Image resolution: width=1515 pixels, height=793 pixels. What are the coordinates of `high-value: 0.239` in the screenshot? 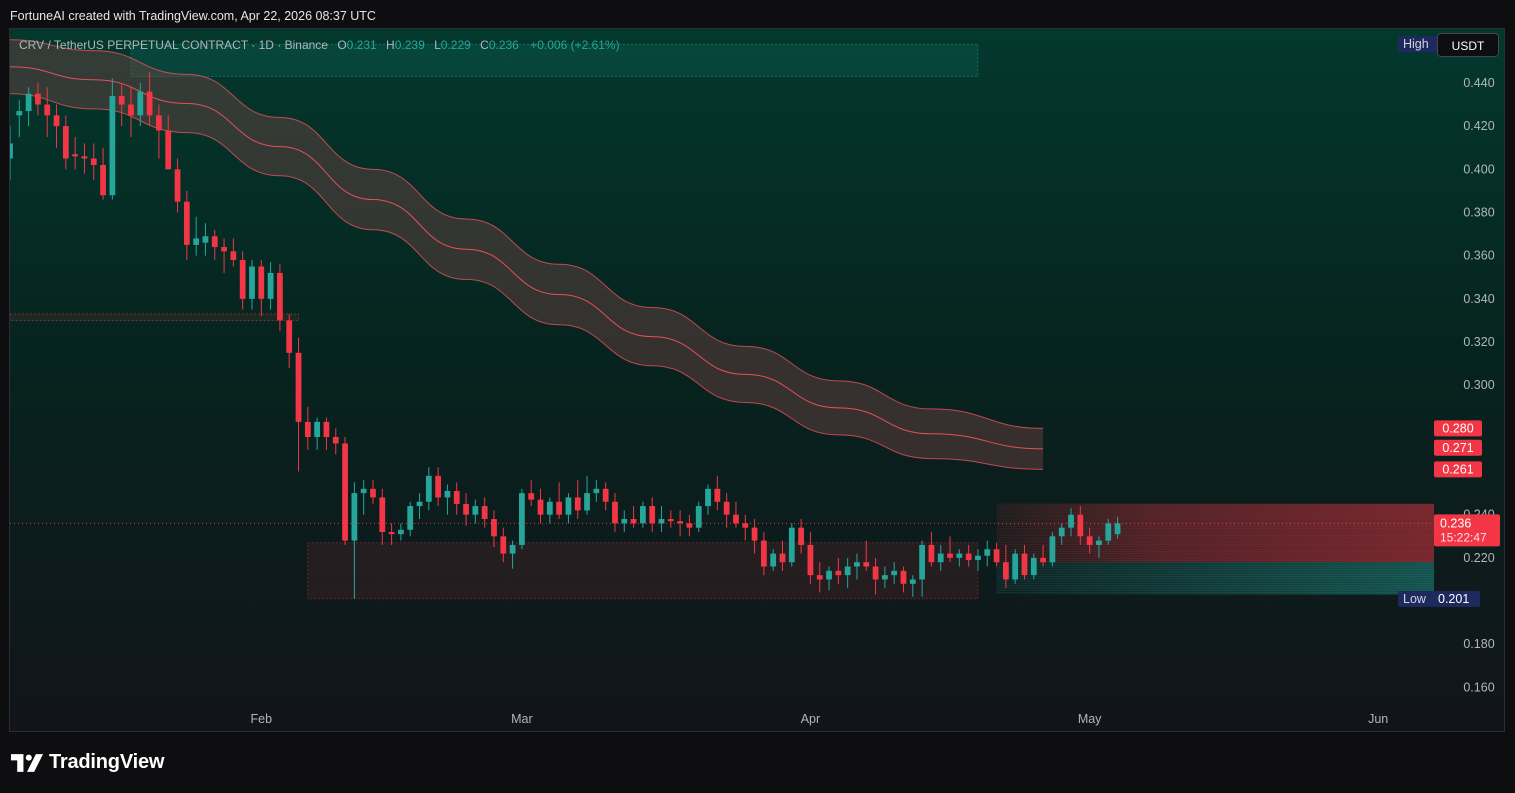 It's located at (409, 45).